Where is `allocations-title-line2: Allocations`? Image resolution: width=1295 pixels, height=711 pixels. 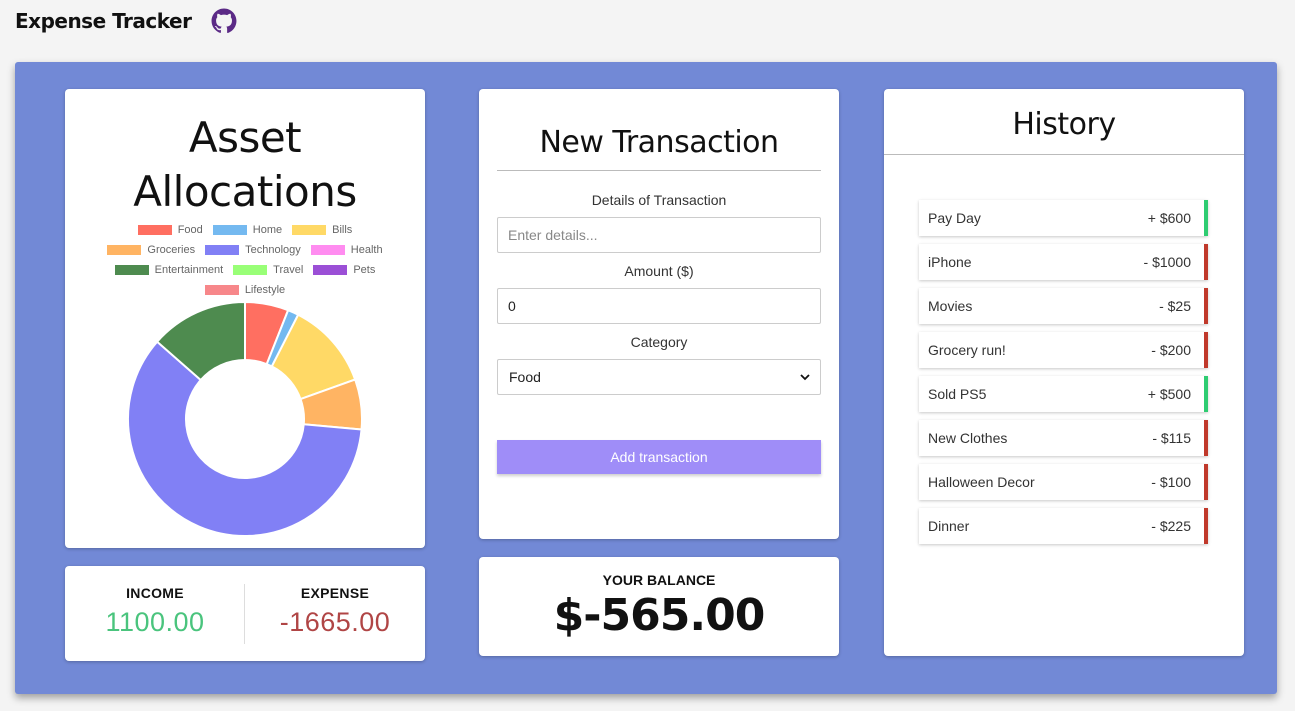 allocations-title-line2: Allocations is located at coordinates (245, 191).